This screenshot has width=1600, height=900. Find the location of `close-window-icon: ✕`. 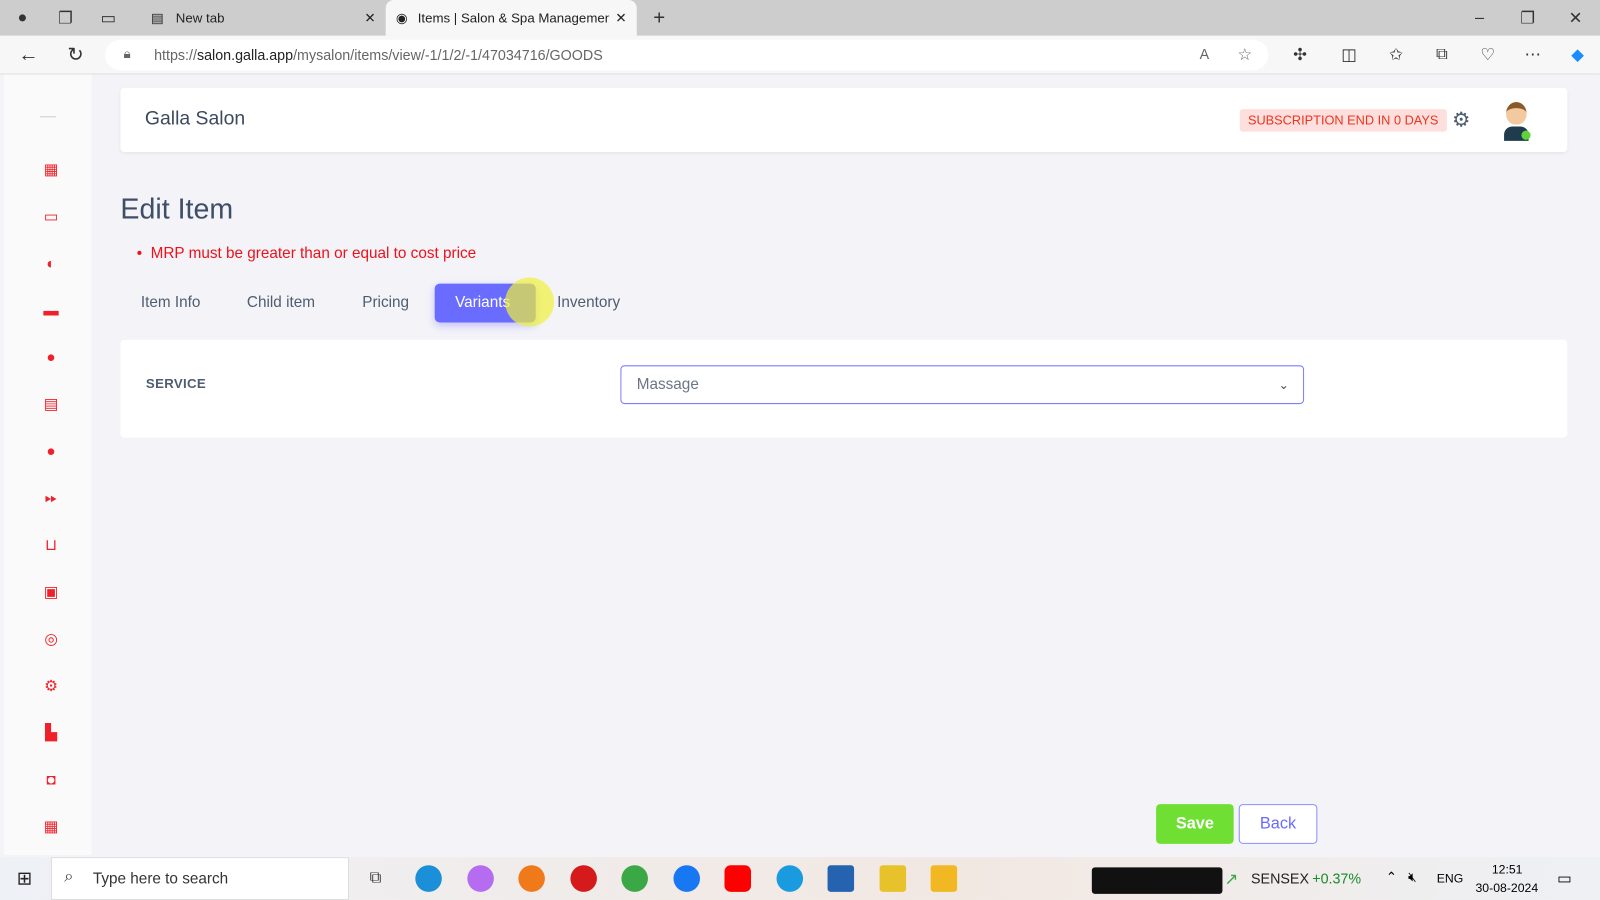

close-window-icon: ✕ is located at coordinates (1575, 18).